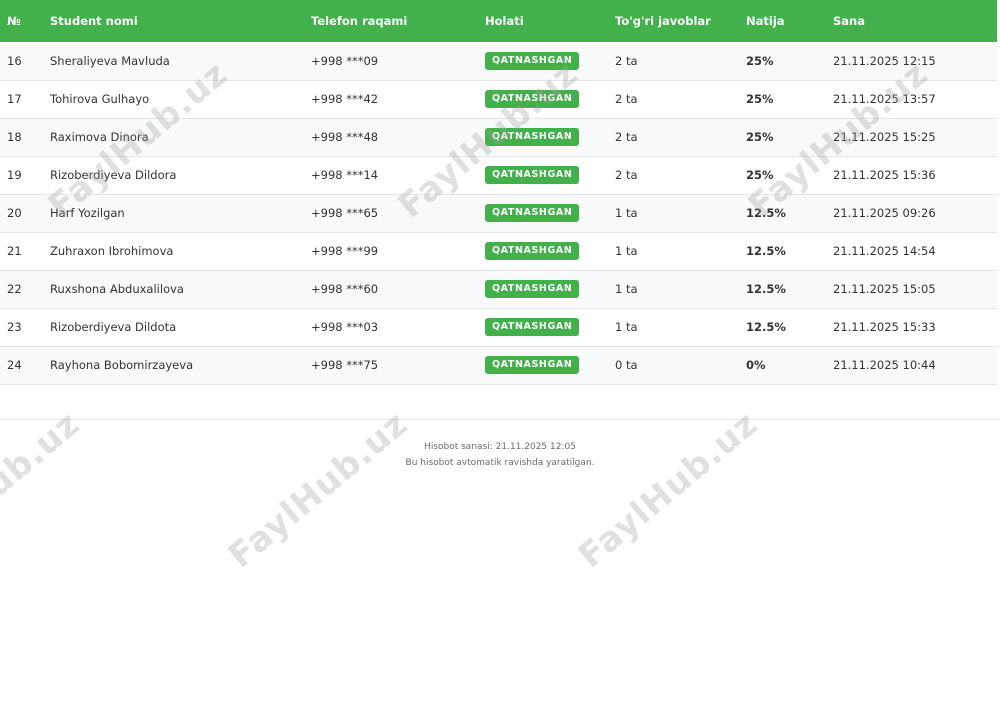 The image size is (1000, 707). I want to click on student-name: Rayhona Bobomirzayeva, so click(173, 365).